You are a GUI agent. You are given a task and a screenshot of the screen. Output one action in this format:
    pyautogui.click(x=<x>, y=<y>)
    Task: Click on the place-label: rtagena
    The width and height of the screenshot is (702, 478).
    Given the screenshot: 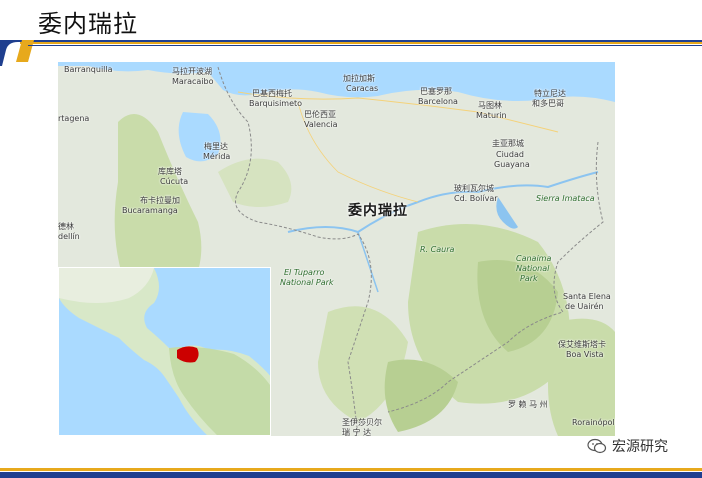 What is the action you would take?
    pyautogui.click(x=74, y=118)
    